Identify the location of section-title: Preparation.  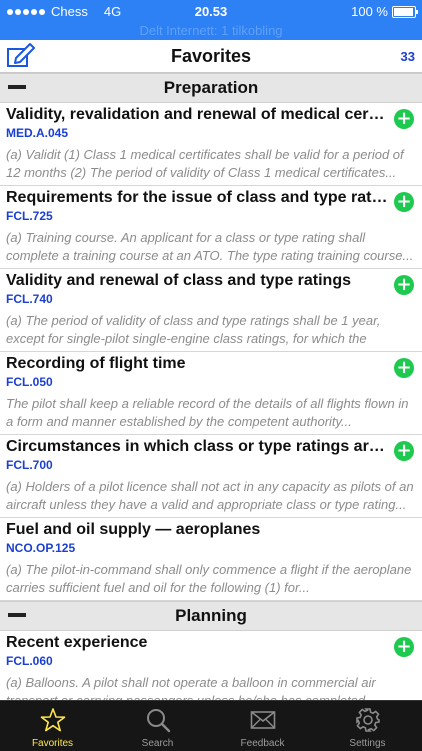
(211, 87).